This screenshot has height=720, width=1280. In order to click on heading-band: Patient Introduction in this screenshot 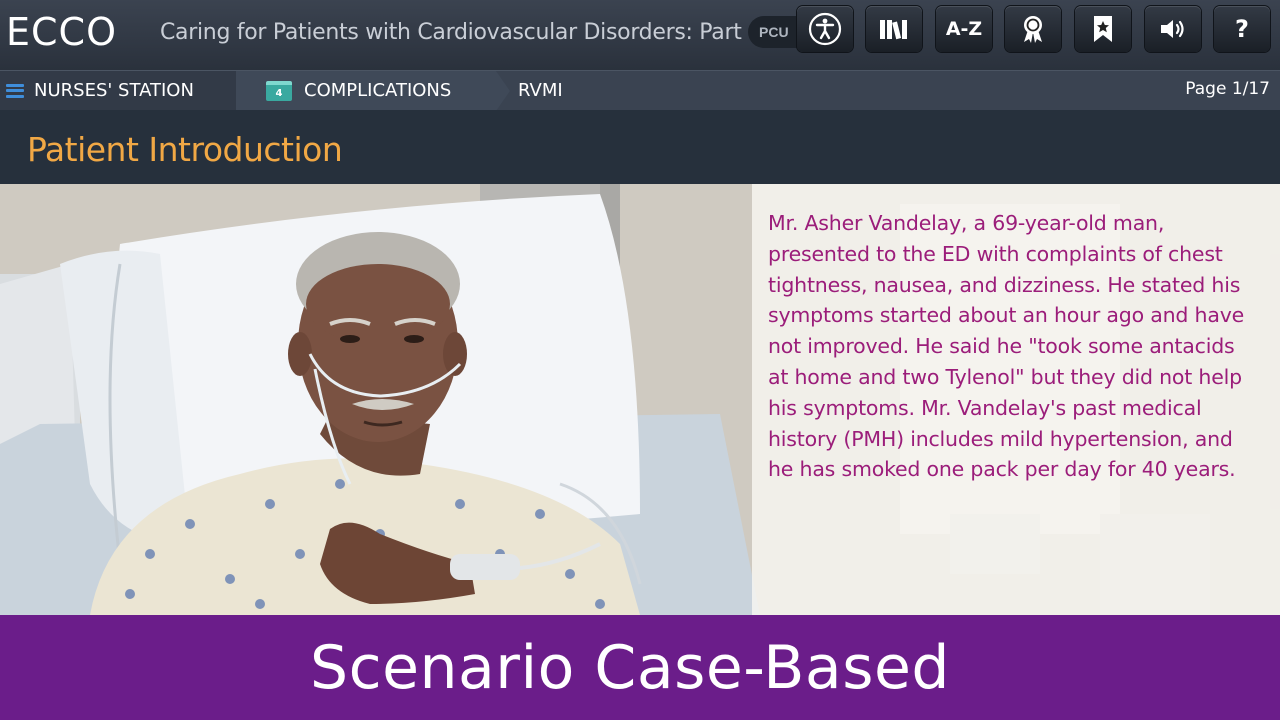, I will do `click(640, 147)`.